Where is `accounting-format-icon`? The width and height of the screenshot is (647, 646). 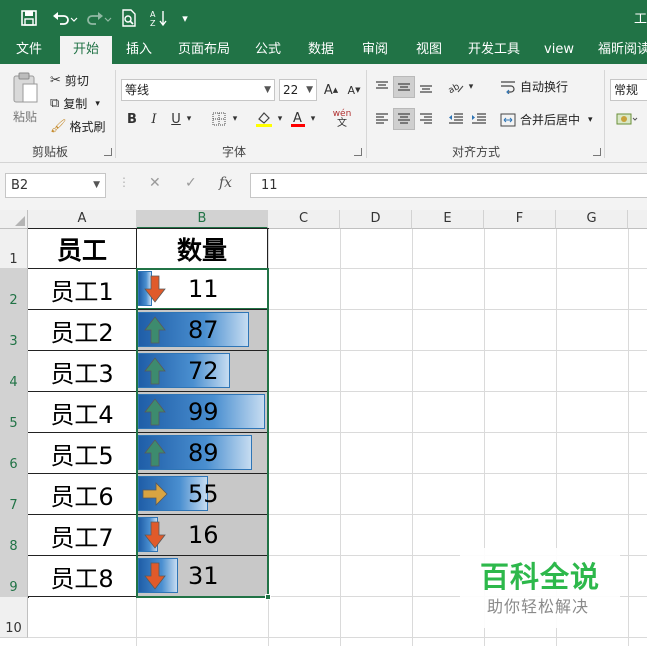
accounting-format-icon is located at coordinates (627, 119).